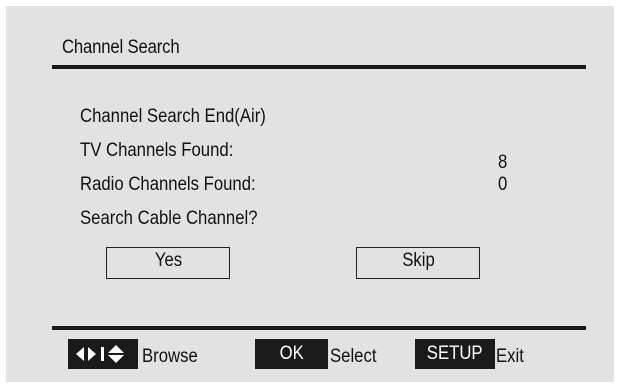  Describe the element at coordinates (319, 328) in the screenshot. I see `footer-divider` at that location.